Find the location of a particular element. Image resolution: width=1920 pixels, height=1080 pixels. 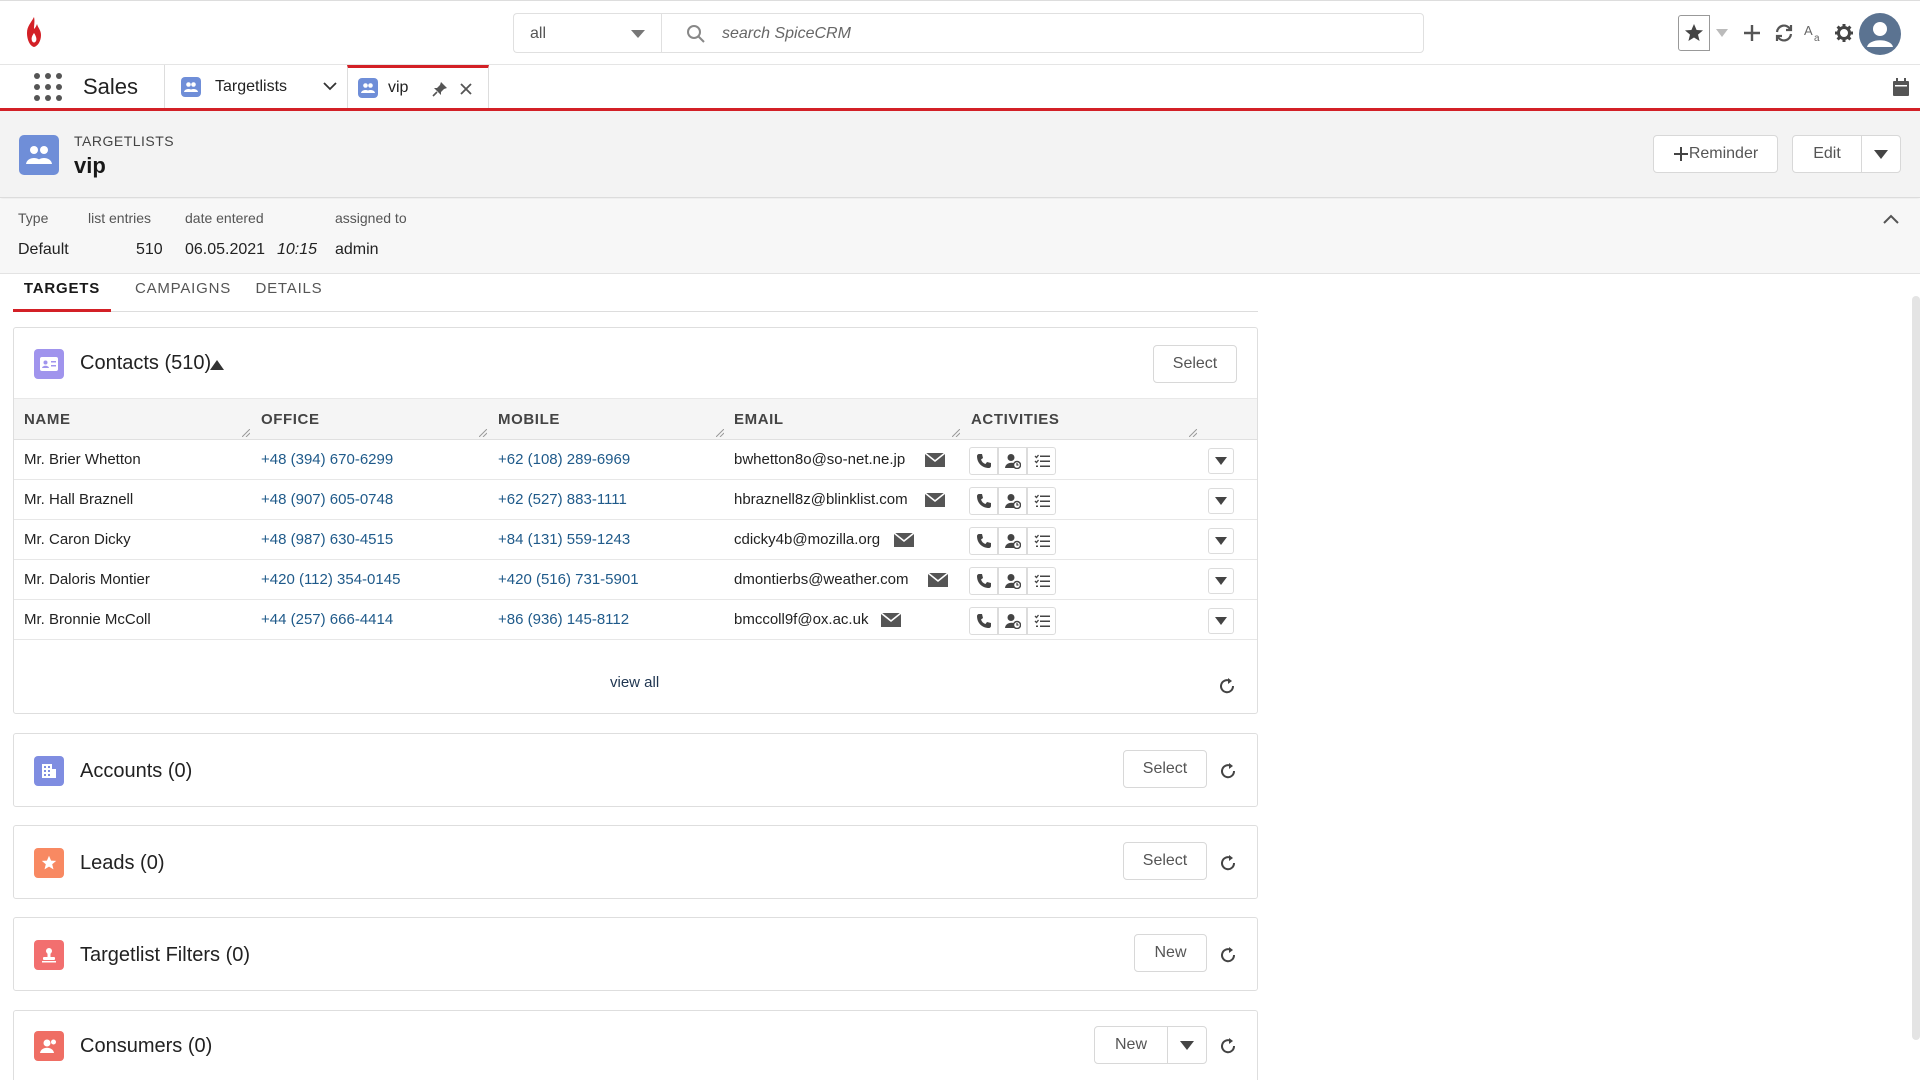

page-scrollbar is located at coordinates (1916, 668).